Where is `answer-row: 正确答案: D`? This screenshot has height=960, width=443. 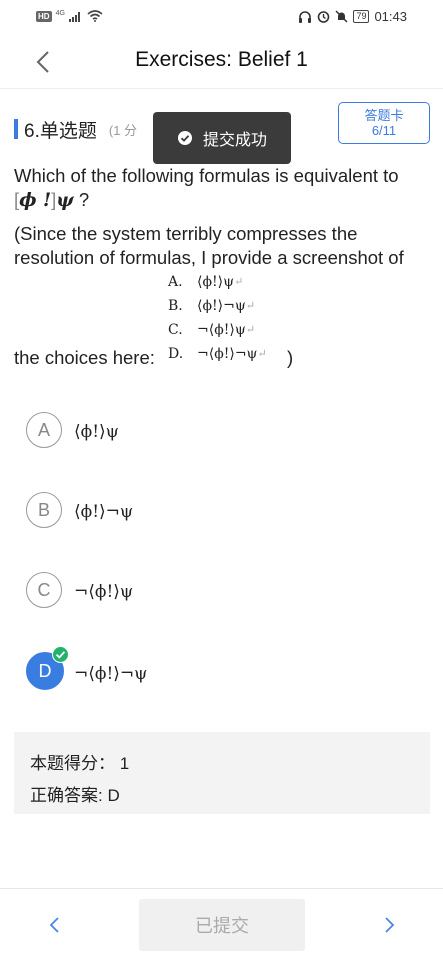 answer-row: 正确答案: D is located at coordinates (75, 793).